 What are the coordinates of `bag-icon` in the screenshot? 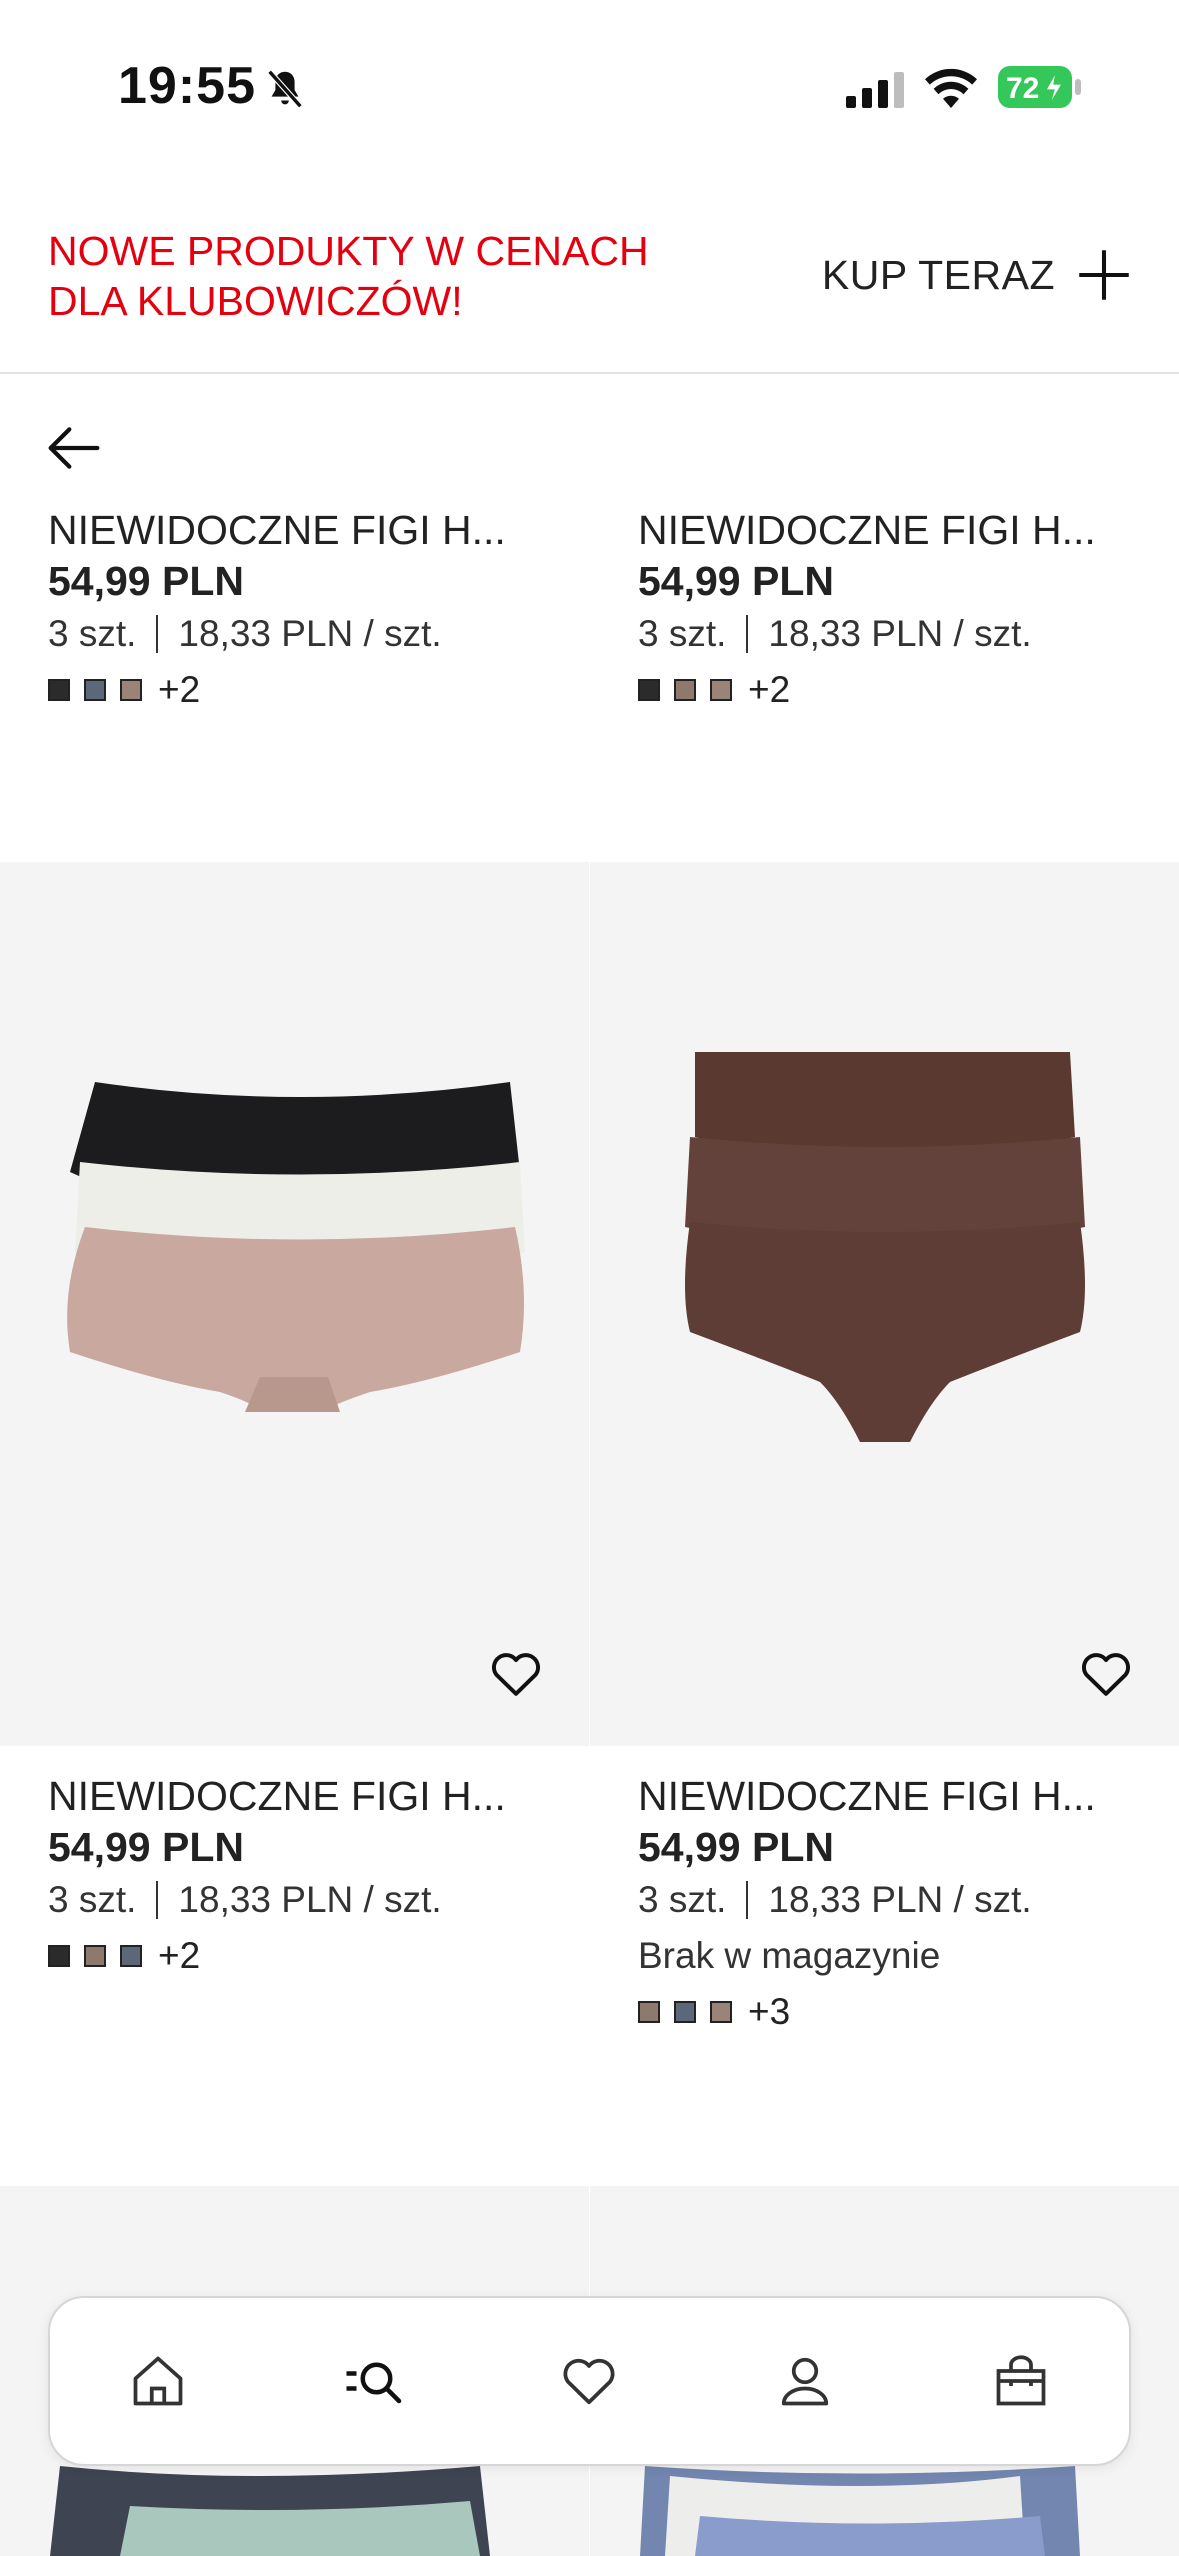 It's located at (1021, 2380).